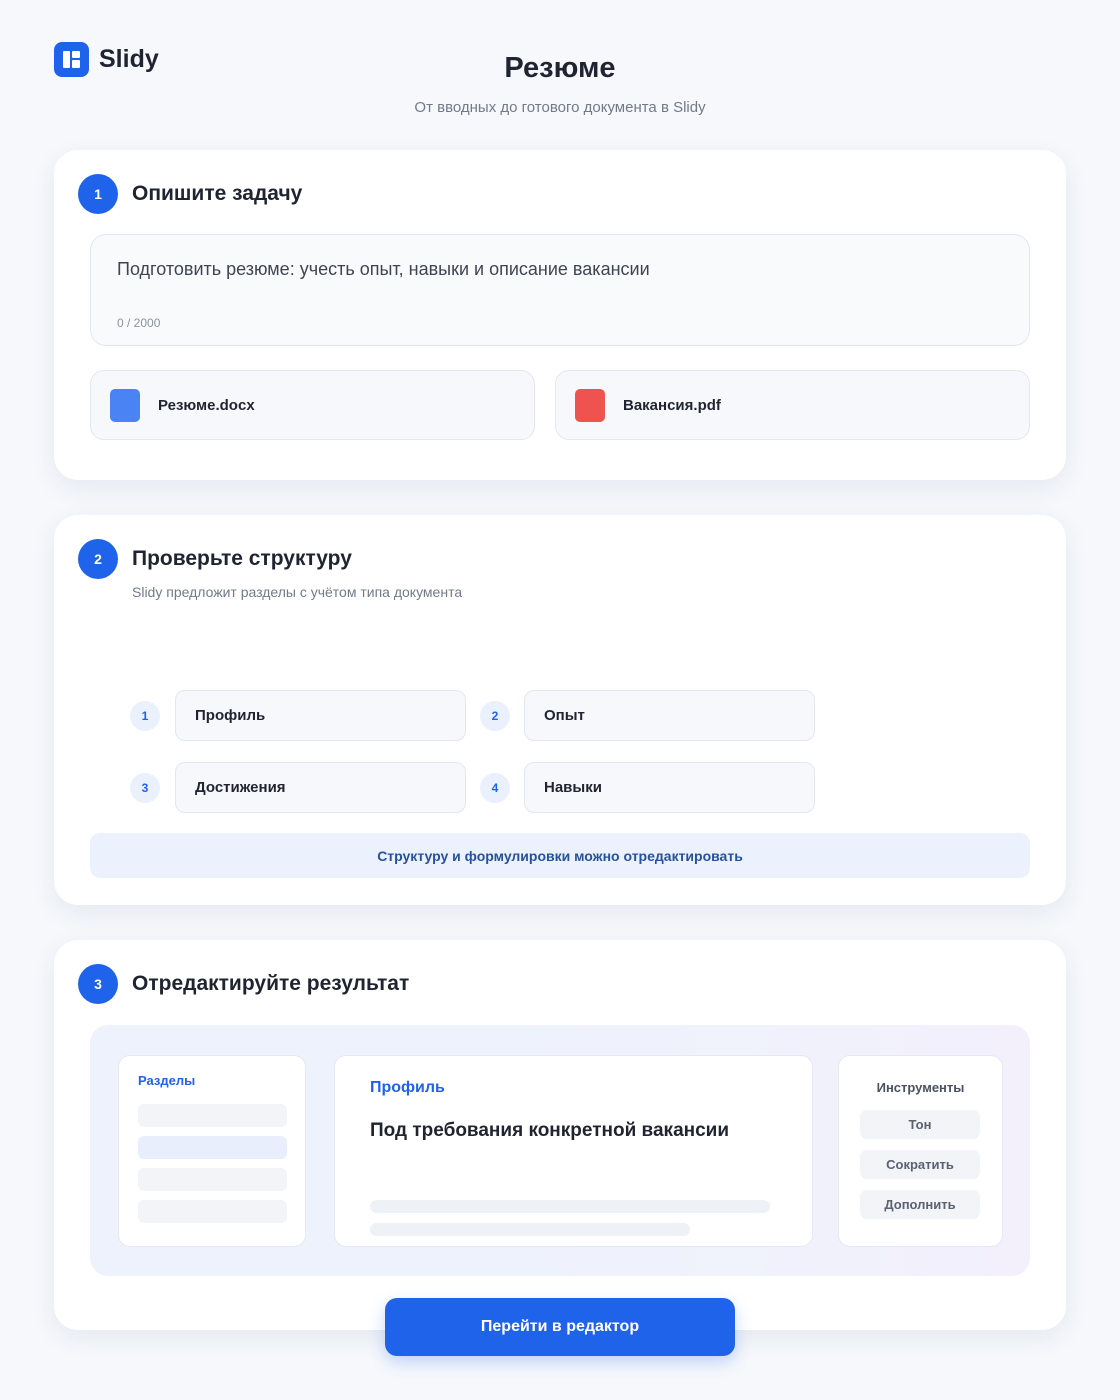 Image resolution: width=1120 pixels, height=1400 pixels. What do you see at coordinates (495, 716) in the screenshot?
I see `section-number: 2` at bounding box center [495, 716].